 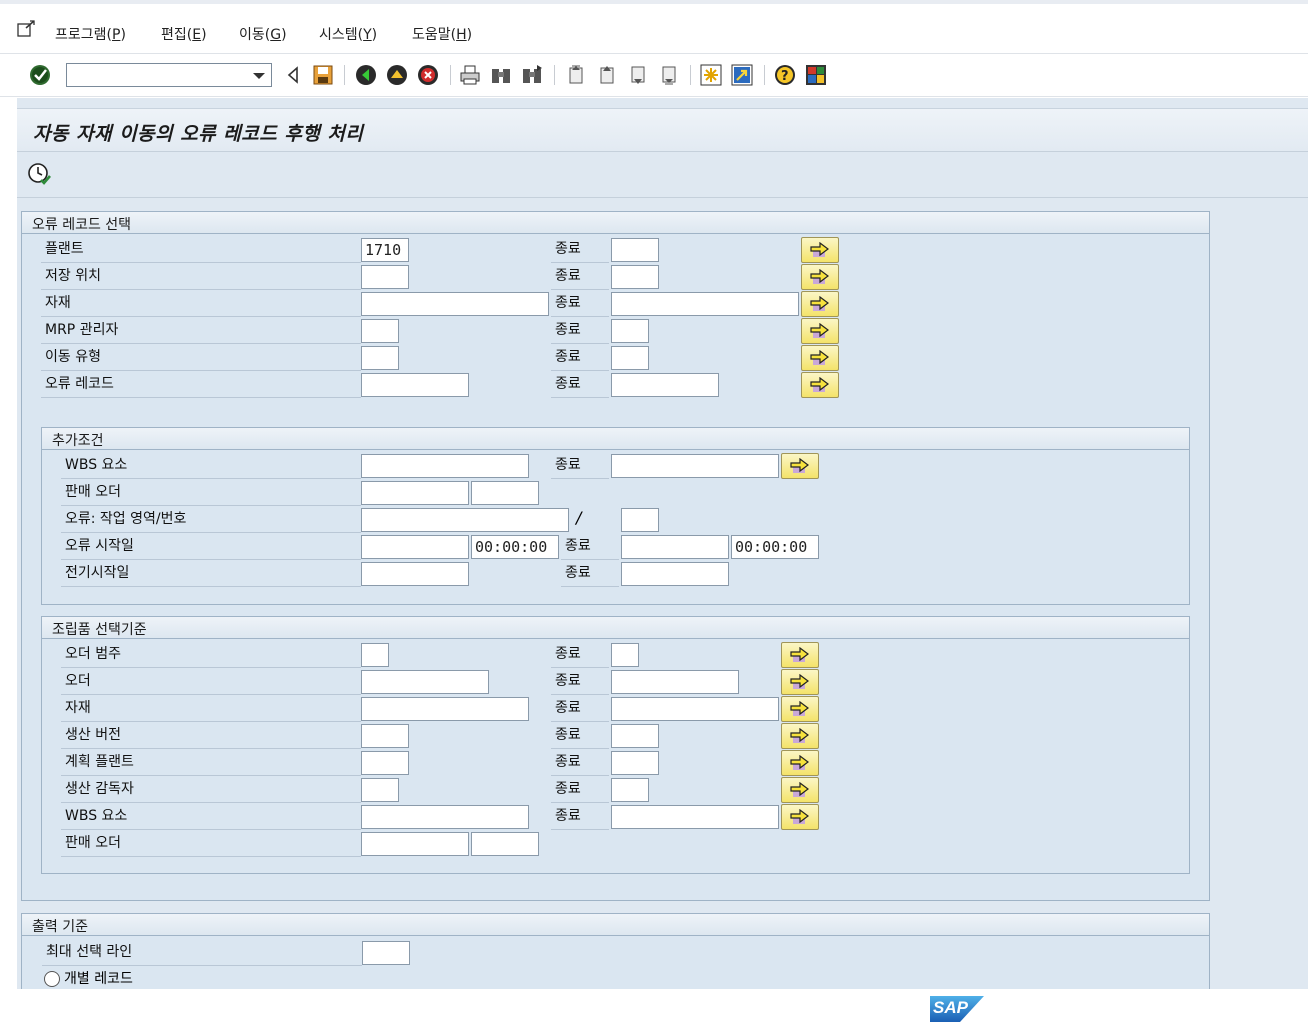 I want to click on menu-goto: 이동(G), so click(x=263, y=34).